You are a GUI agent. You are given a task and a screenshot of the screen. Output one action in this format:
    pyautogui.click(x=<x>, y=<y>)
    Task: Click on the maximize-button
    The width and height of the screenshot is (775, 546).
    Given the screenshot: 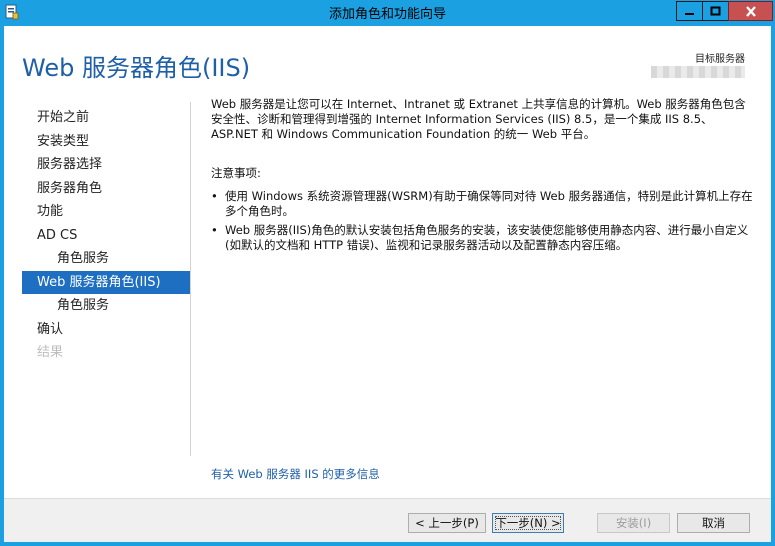 What is the action you would take?
    pyautogui.click(x=715, y=11)
    